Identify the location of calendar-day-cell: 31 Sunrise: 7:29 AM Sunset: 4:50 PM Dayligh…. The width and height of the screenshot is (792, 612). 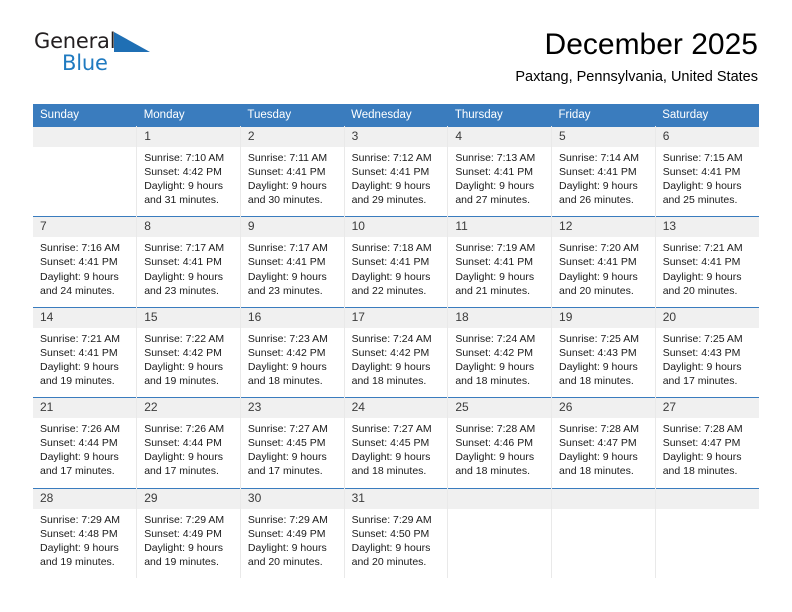
(396, 532).